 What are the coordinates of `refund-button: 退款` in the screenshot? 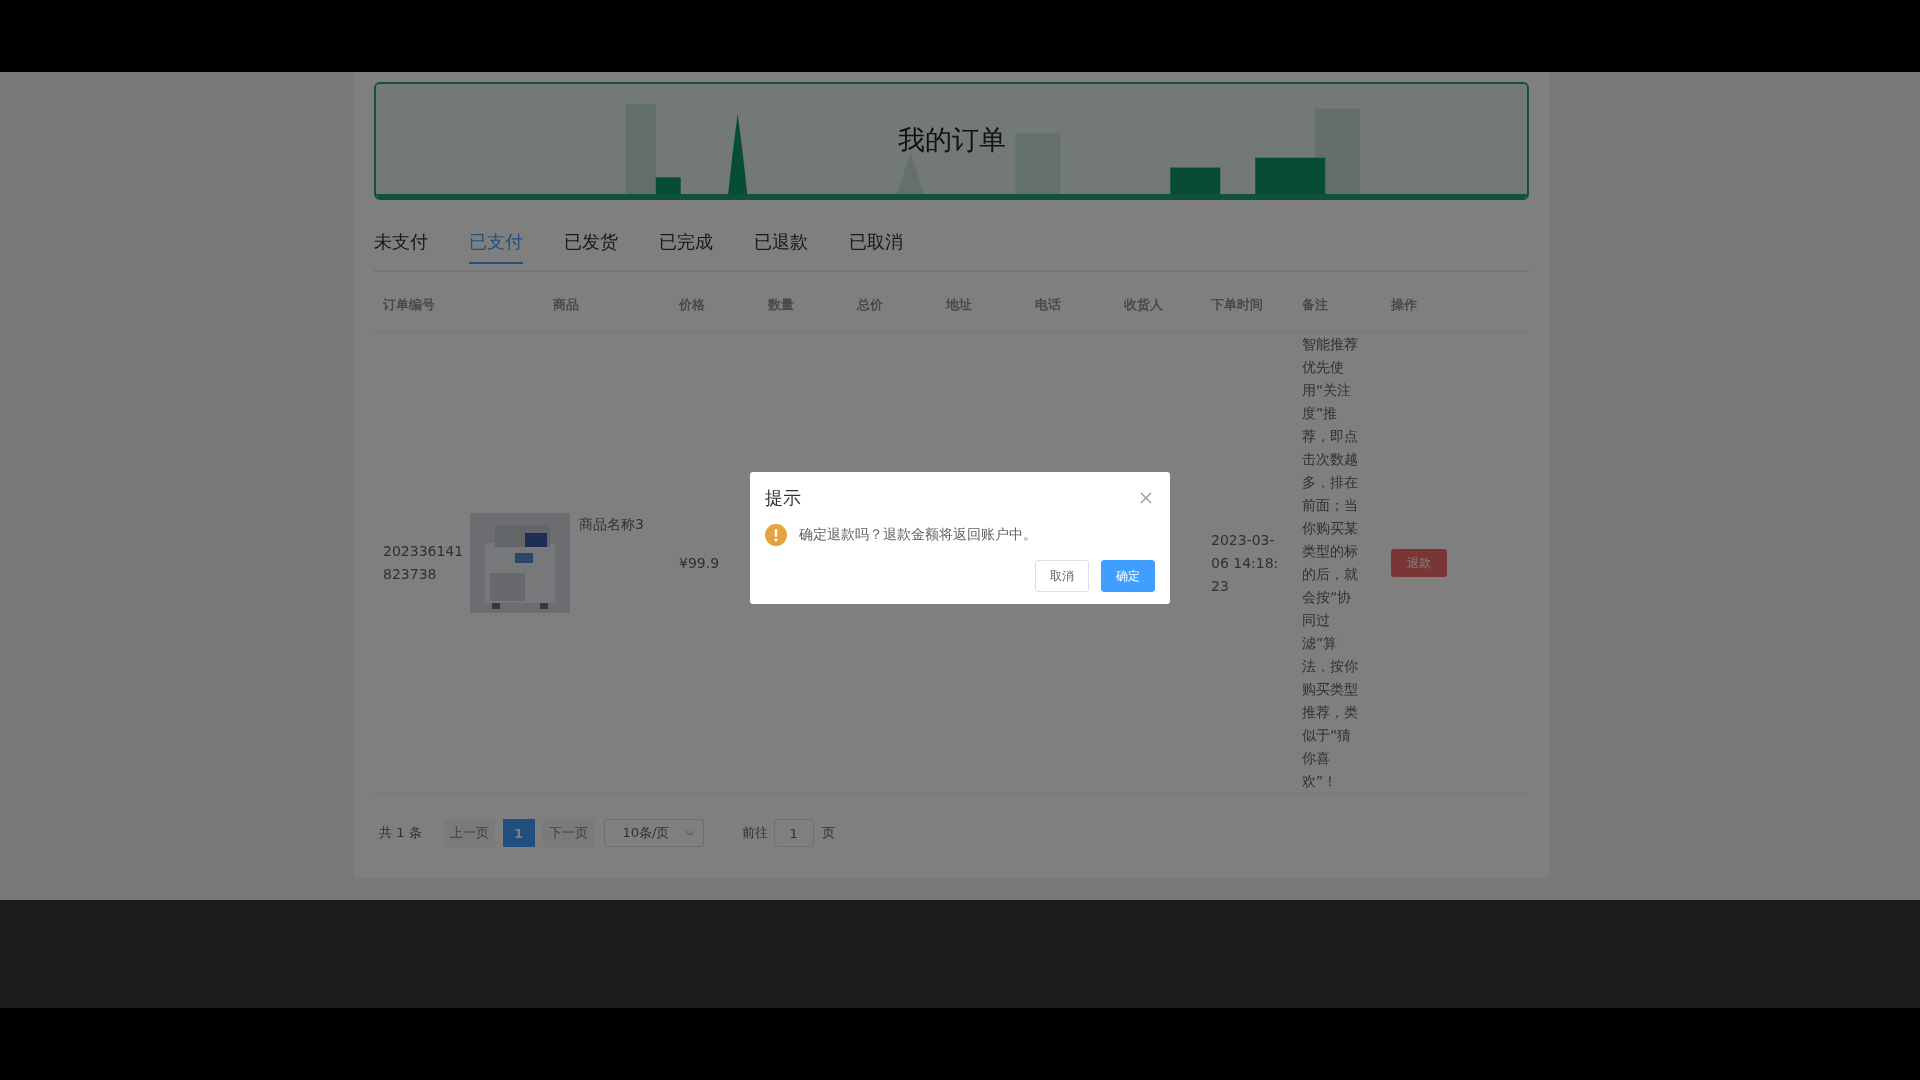 It's located at (1419, 563).